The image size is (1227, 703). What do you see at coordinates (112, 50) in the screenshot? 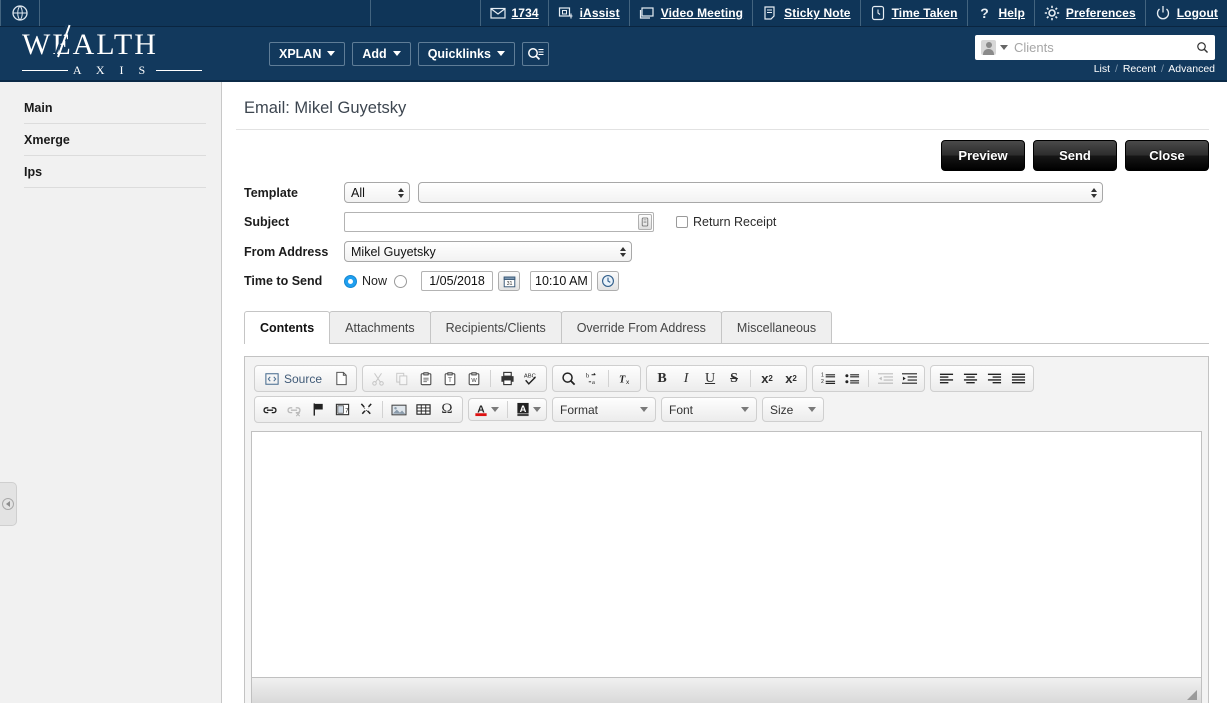
I see `logo: WEALTH A X I S` at bounding box center [112, 50].